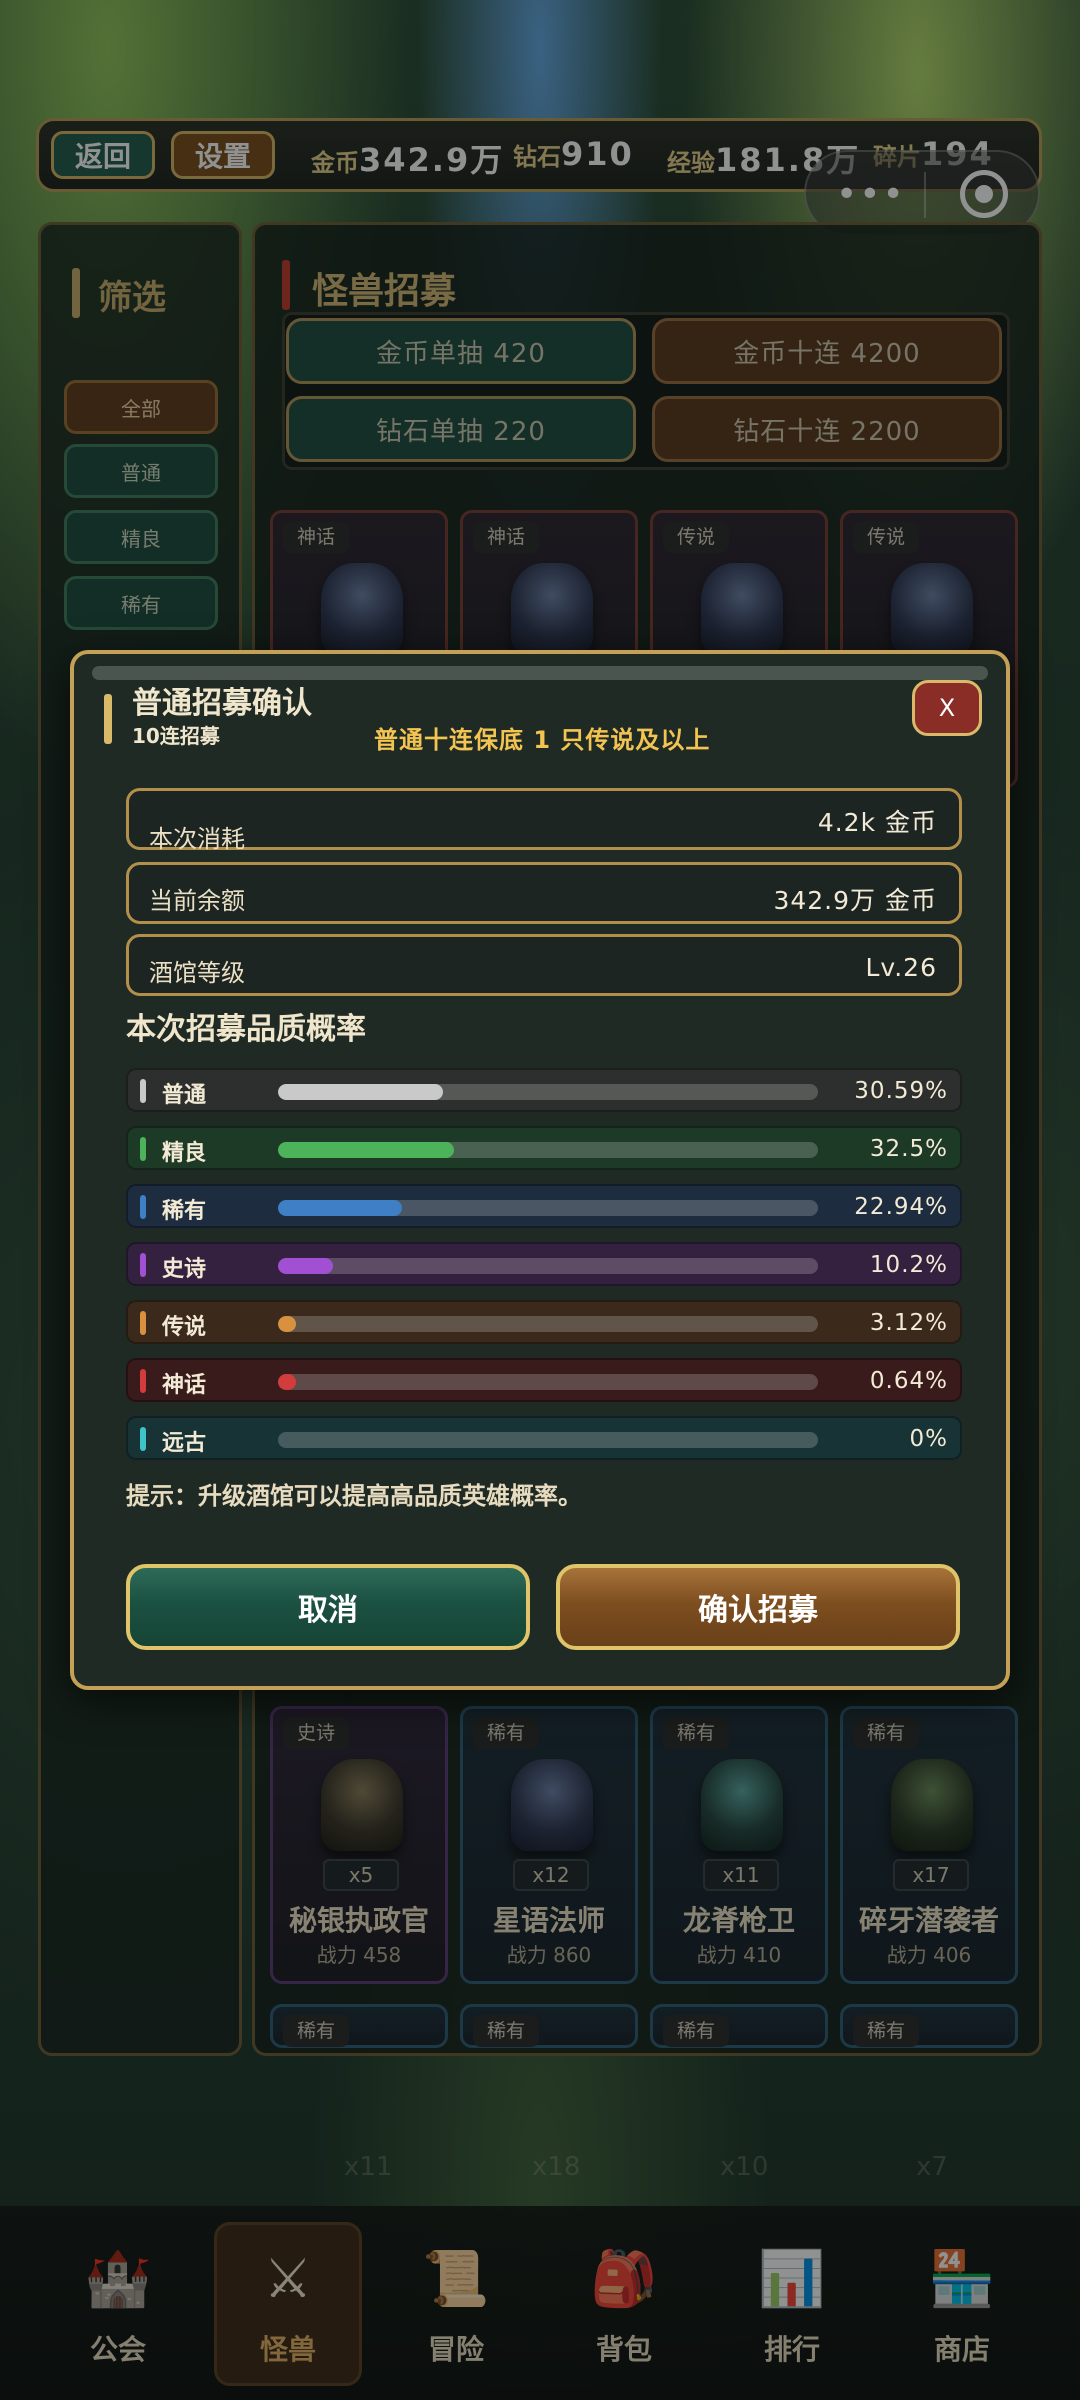  I want to click on upgrade-tip: 提示：升级酒馆可以提高高品质英雄概率。, so click(354, 1496).